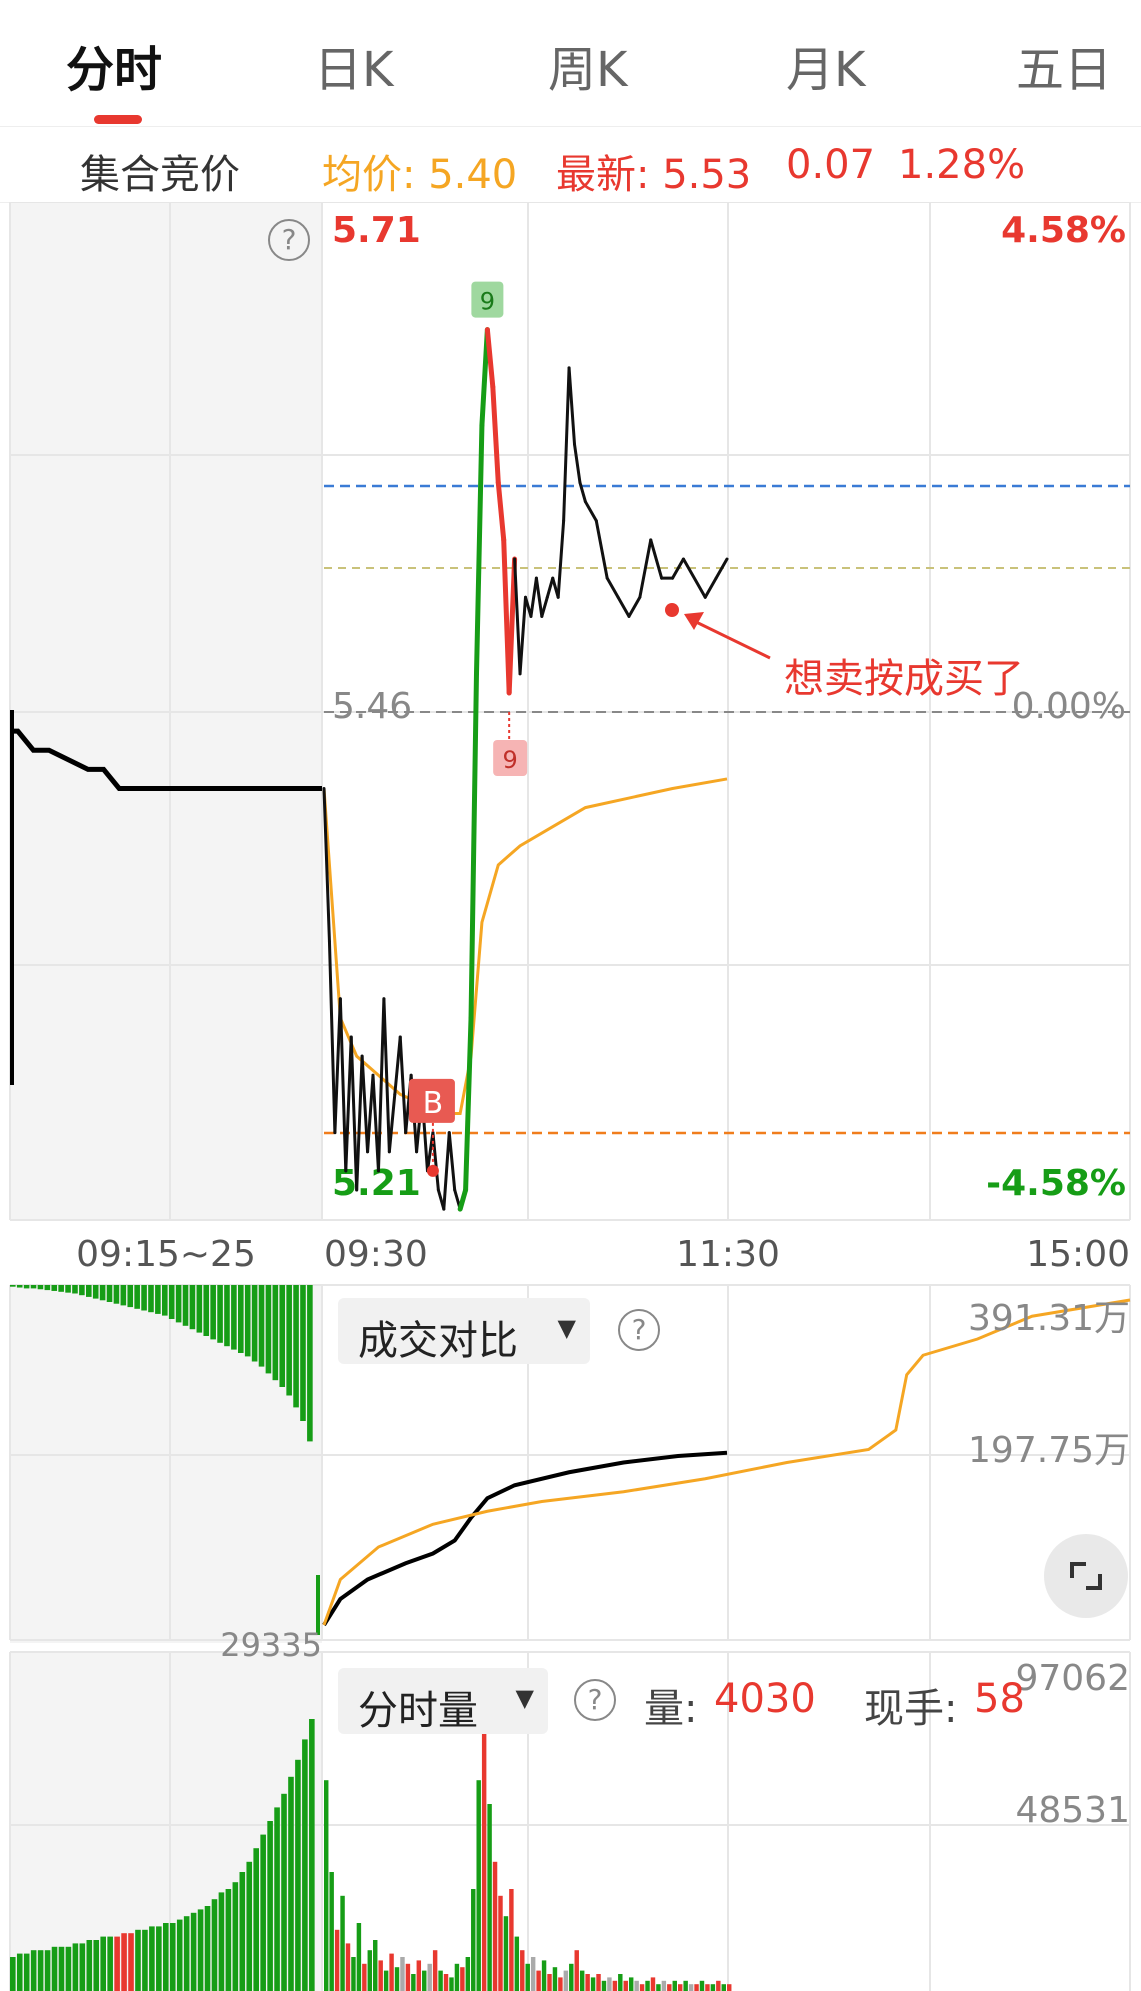 The height and width of the screenshot is (1991, 1141). What do you see at coordinates (639, 1330) in the screenshot?
I see `compare-help-icon: ?` at bounding box center [639, 1330].